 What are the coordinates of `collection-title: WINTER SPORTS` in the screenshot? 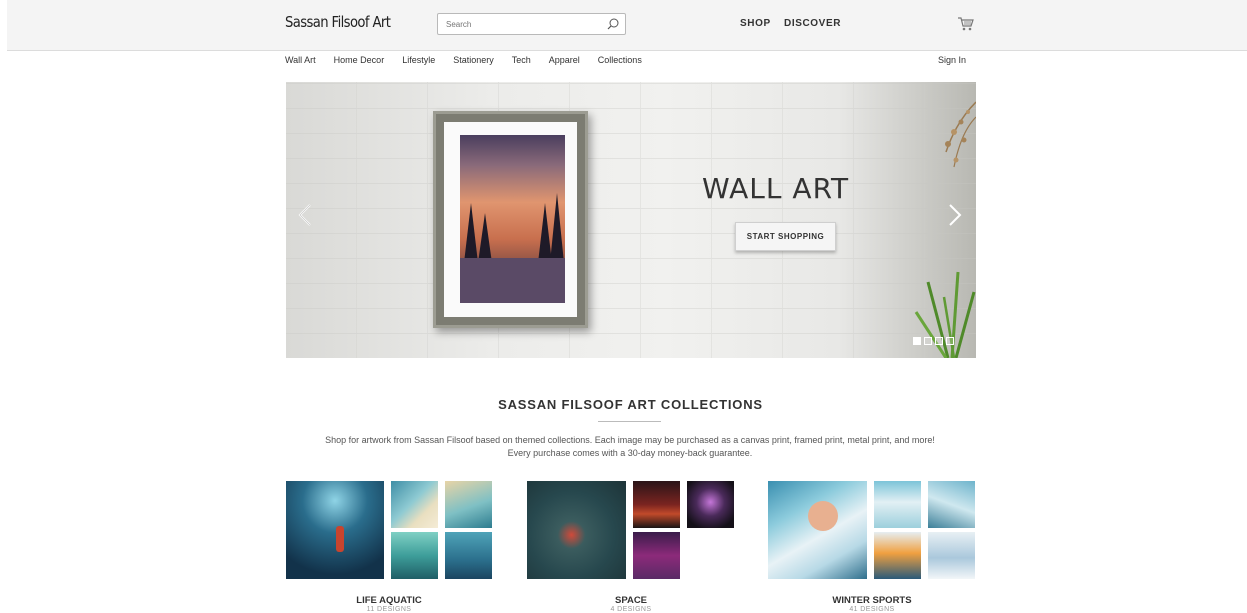 It's located at (872, 600).